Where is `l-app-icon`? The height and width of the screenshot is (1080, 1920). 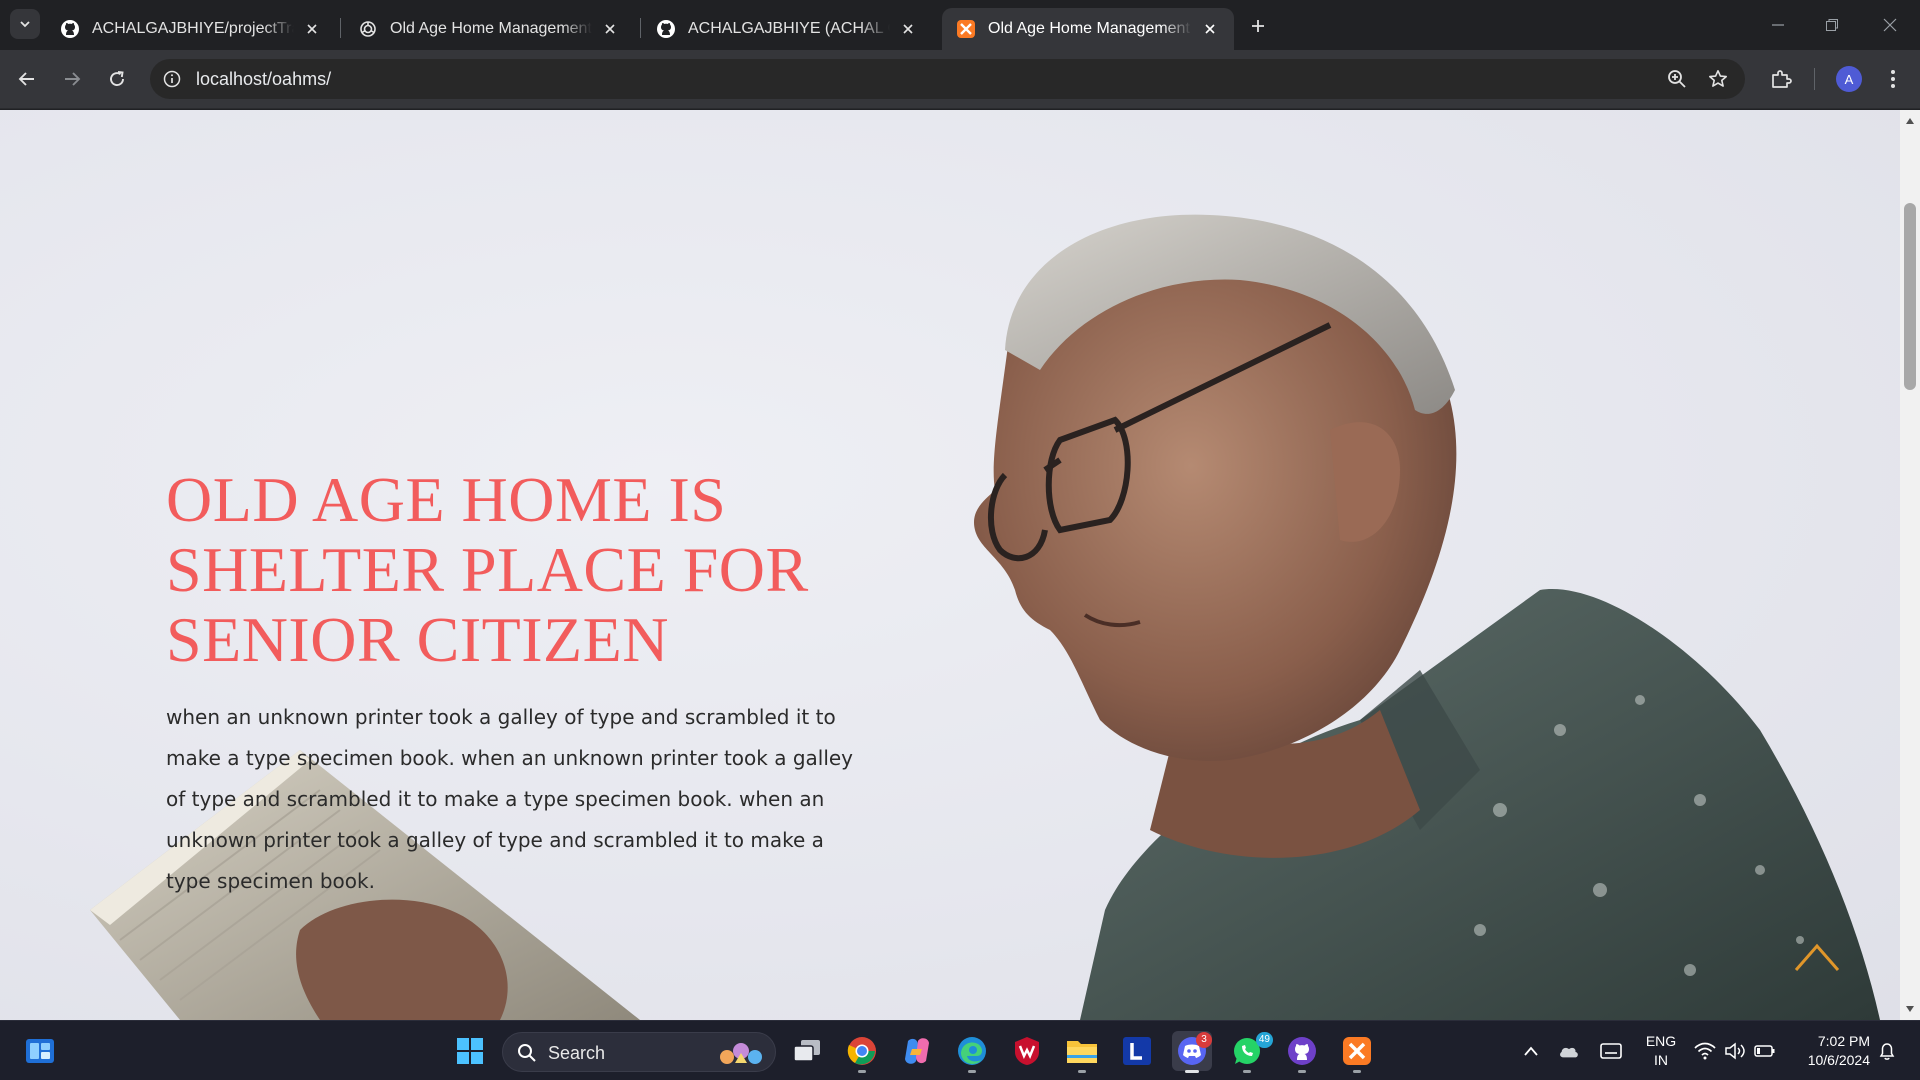
l-app-icon is located at coordinates (1137, 1051).